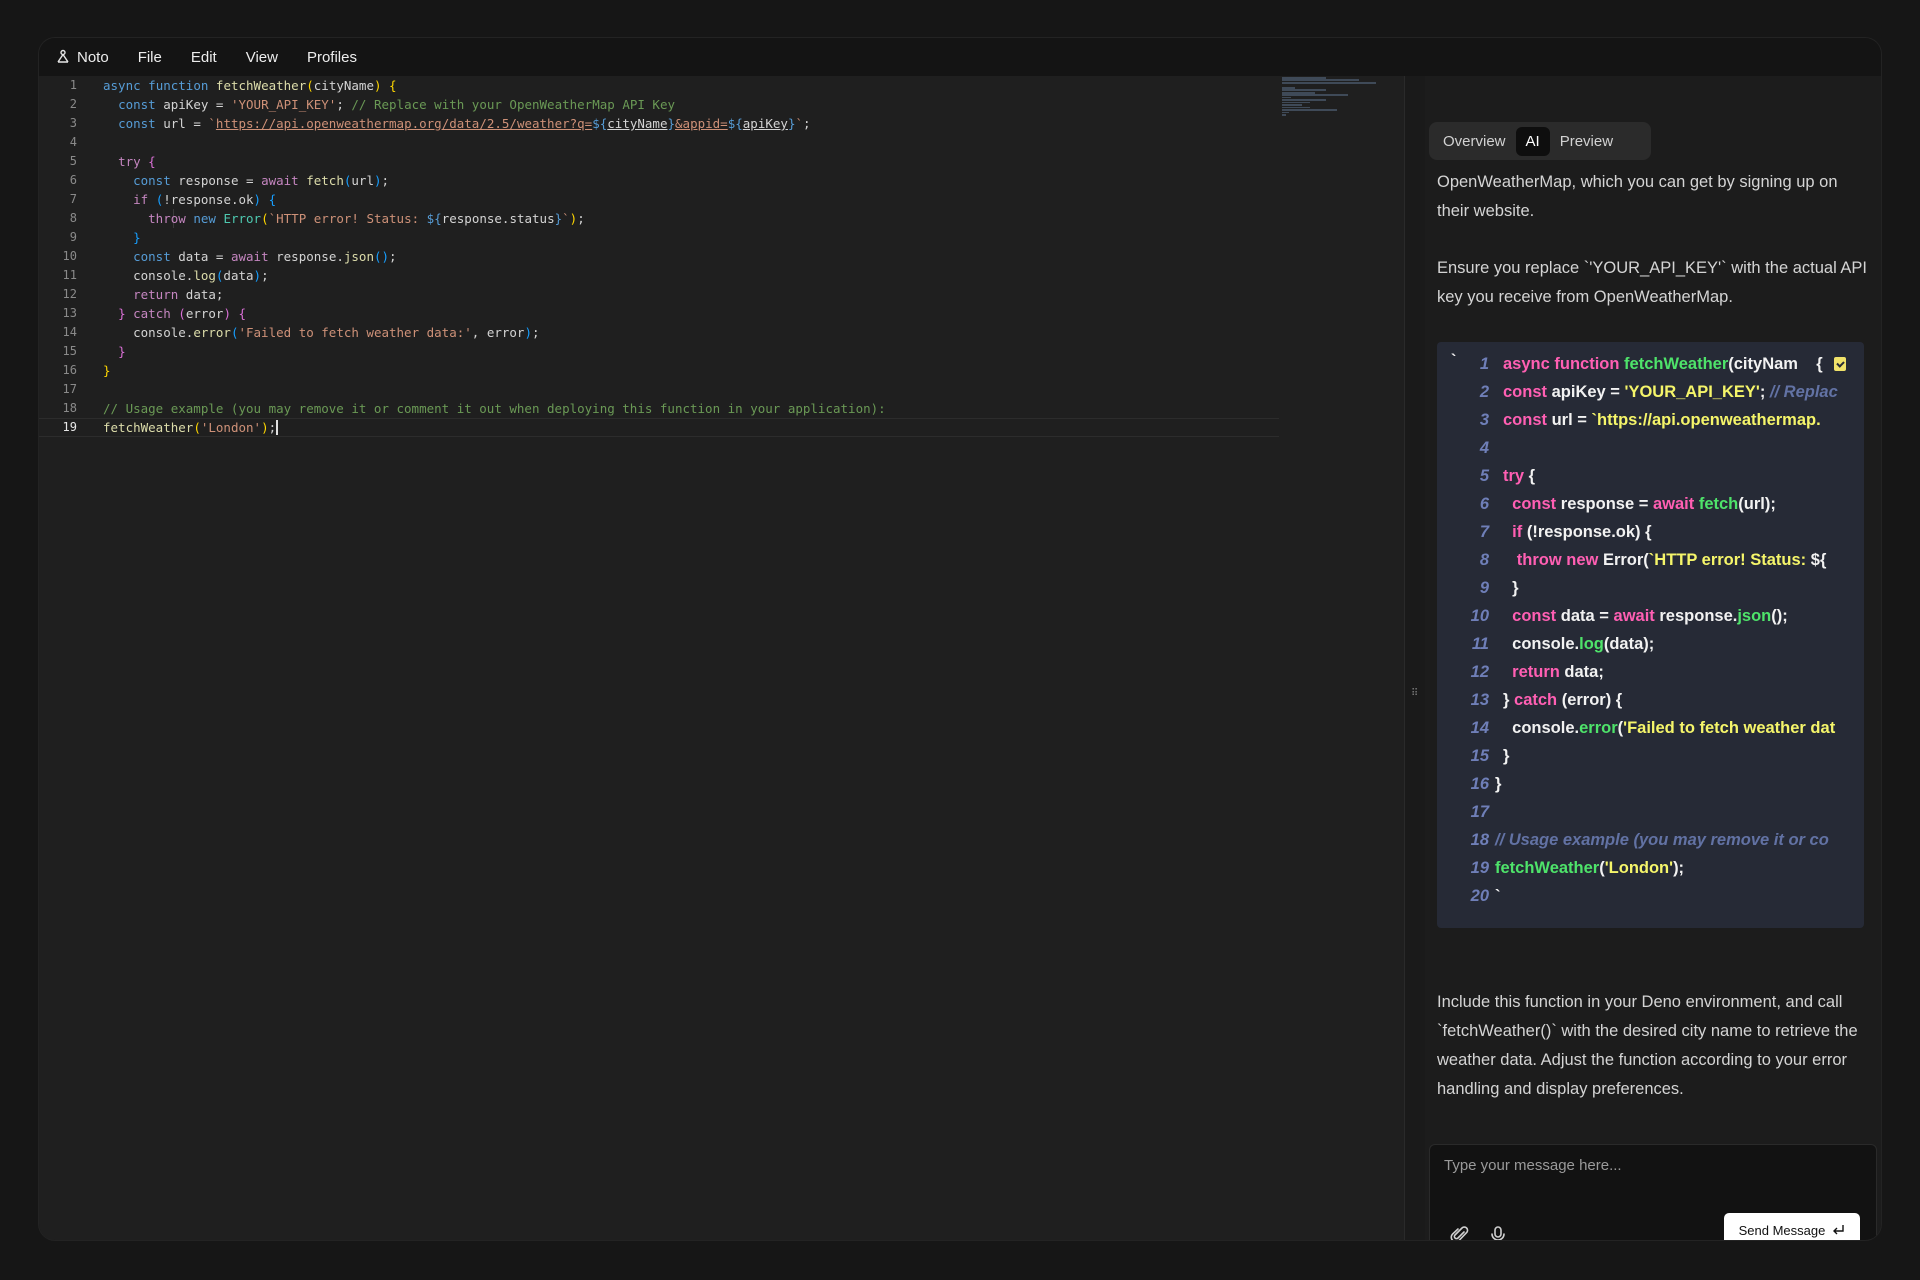 Image resolution: width=1920 pixels, height=1280 pixels. What do you see at coordinates (69, 256) in the screenshot?
I see `line-number: 10` at bounding box center [69, 256].